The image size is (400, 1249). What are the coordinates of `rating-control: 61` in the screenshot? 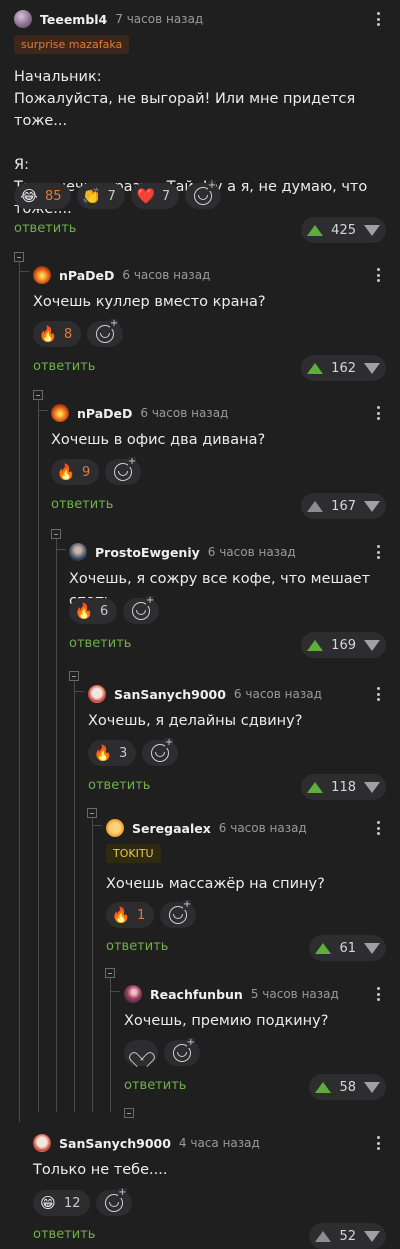 It's located at (347, 948).